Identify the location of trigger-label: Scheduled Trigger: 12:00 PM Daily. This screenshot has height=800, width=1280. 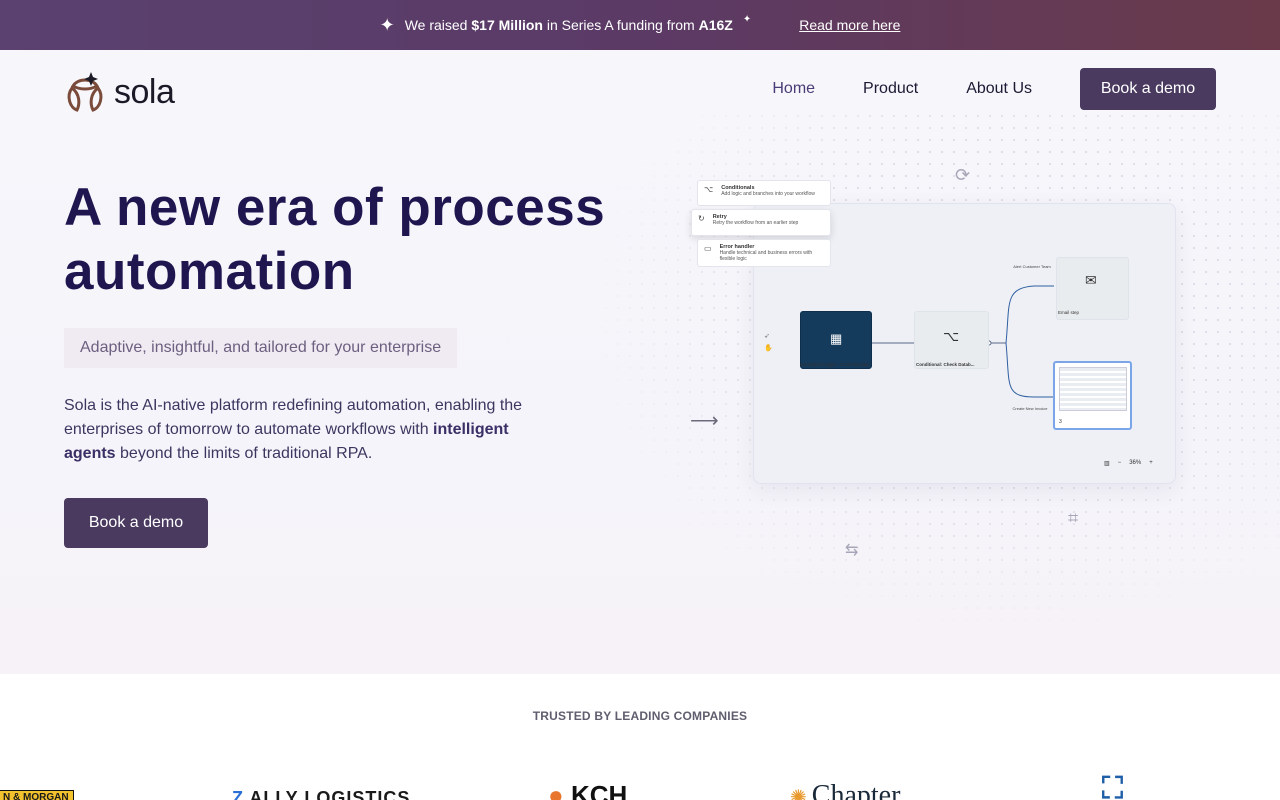
(835, 364).